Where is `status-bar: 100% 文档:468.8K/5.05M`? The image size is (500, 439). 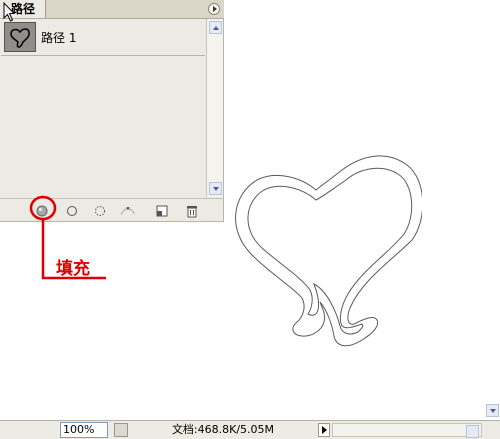
status-bar: 100% 文档:468.8K/5.05M is located at coordinates (250, 429).